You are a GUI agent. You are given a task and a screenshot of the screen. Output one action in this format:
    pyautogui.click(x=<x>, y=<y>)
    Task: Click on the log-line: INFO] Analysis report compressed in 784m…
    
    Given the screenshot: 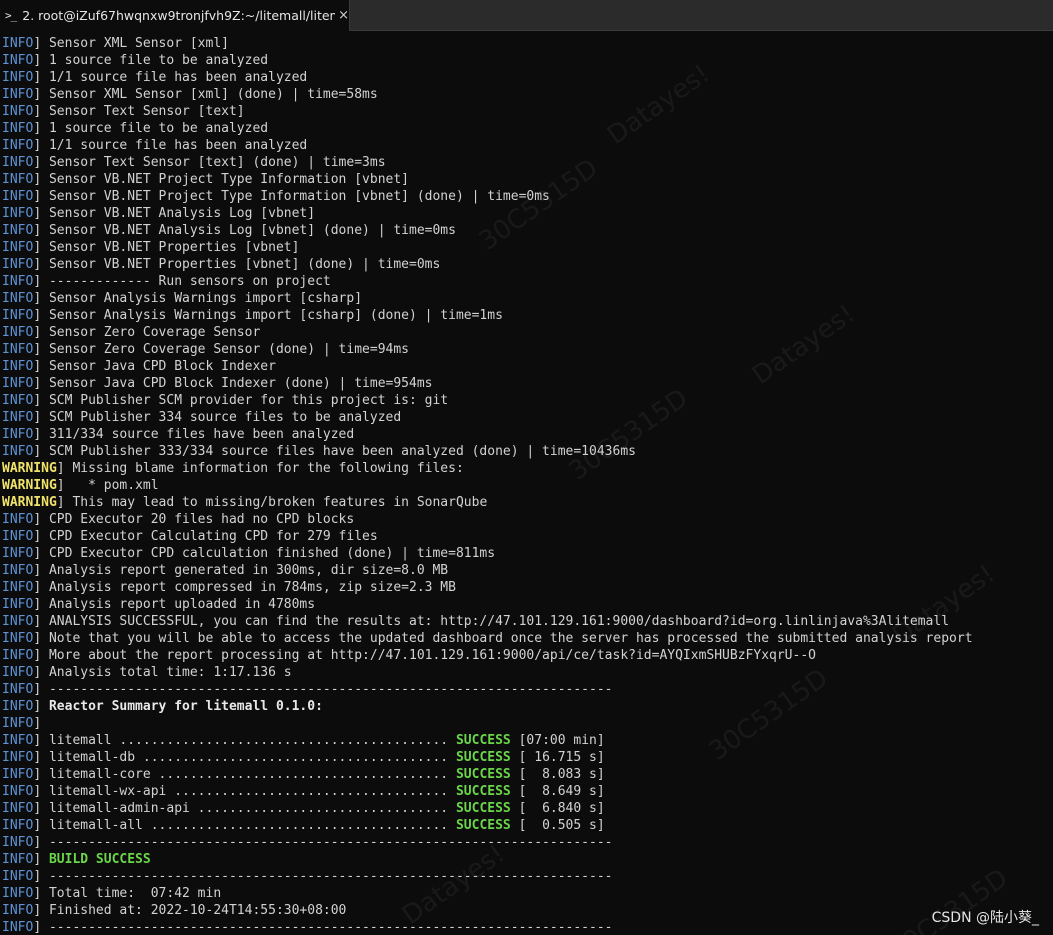 What is the action you would take?
    pyautogui.click(x=527, y=587)
    